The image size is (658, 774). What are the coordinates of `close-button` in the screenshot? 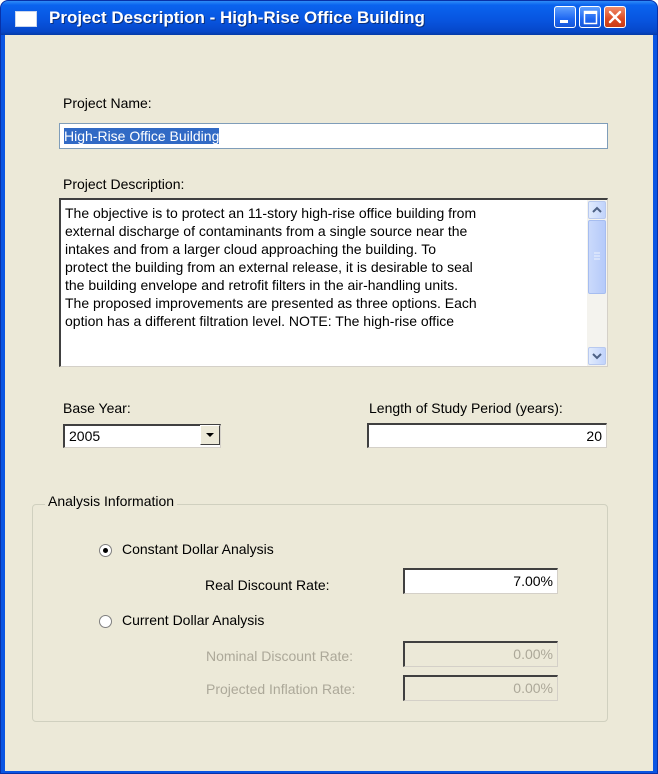 It's located at (615, 17).